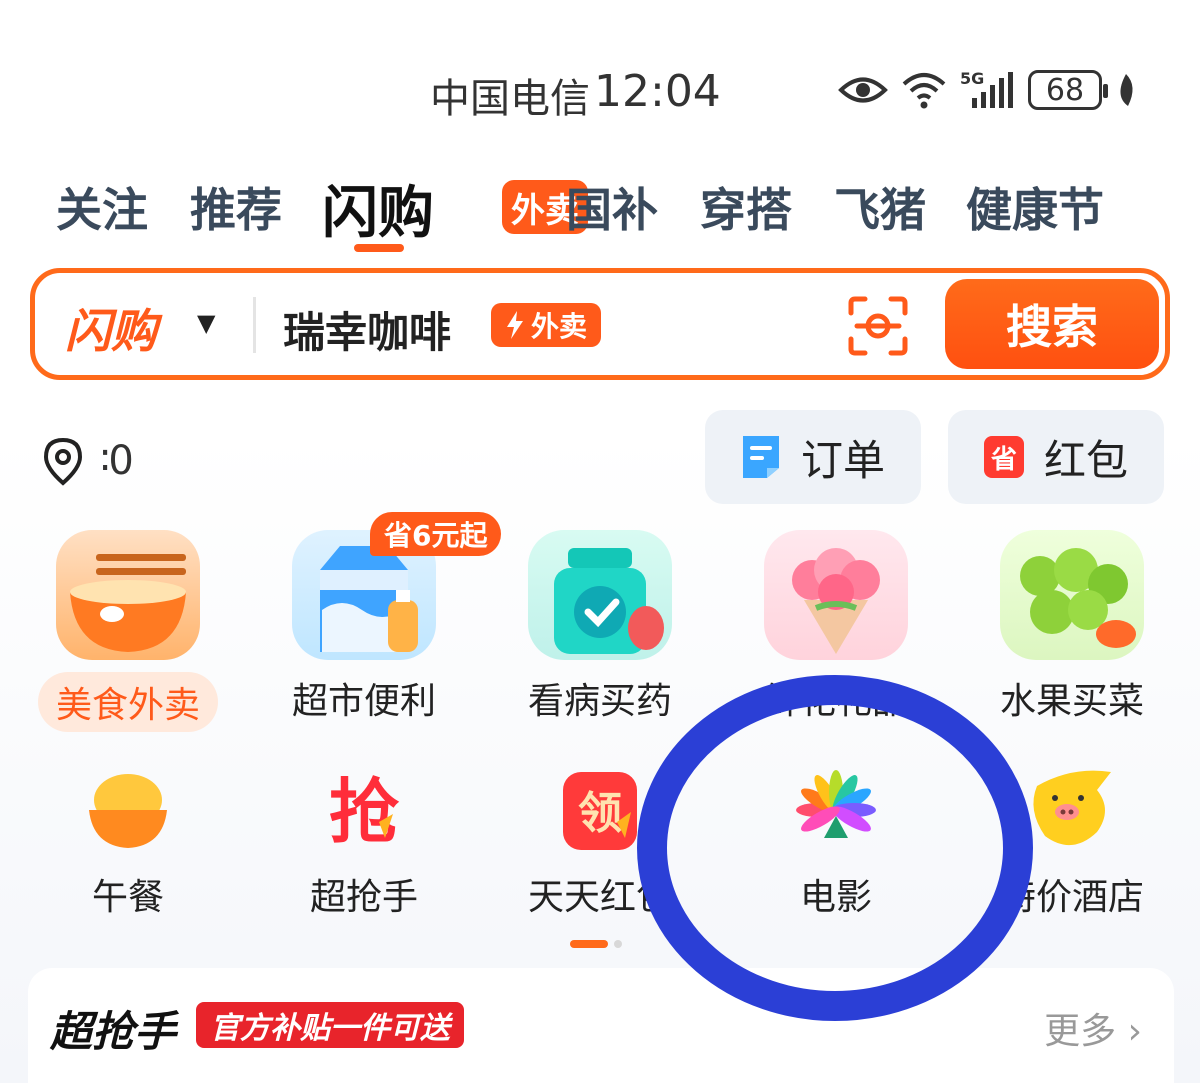  What do you see at coordinates (1071, 897) in the screenshot?
I see `category-label: 特价酒店` at bounding box center [1071, 897].